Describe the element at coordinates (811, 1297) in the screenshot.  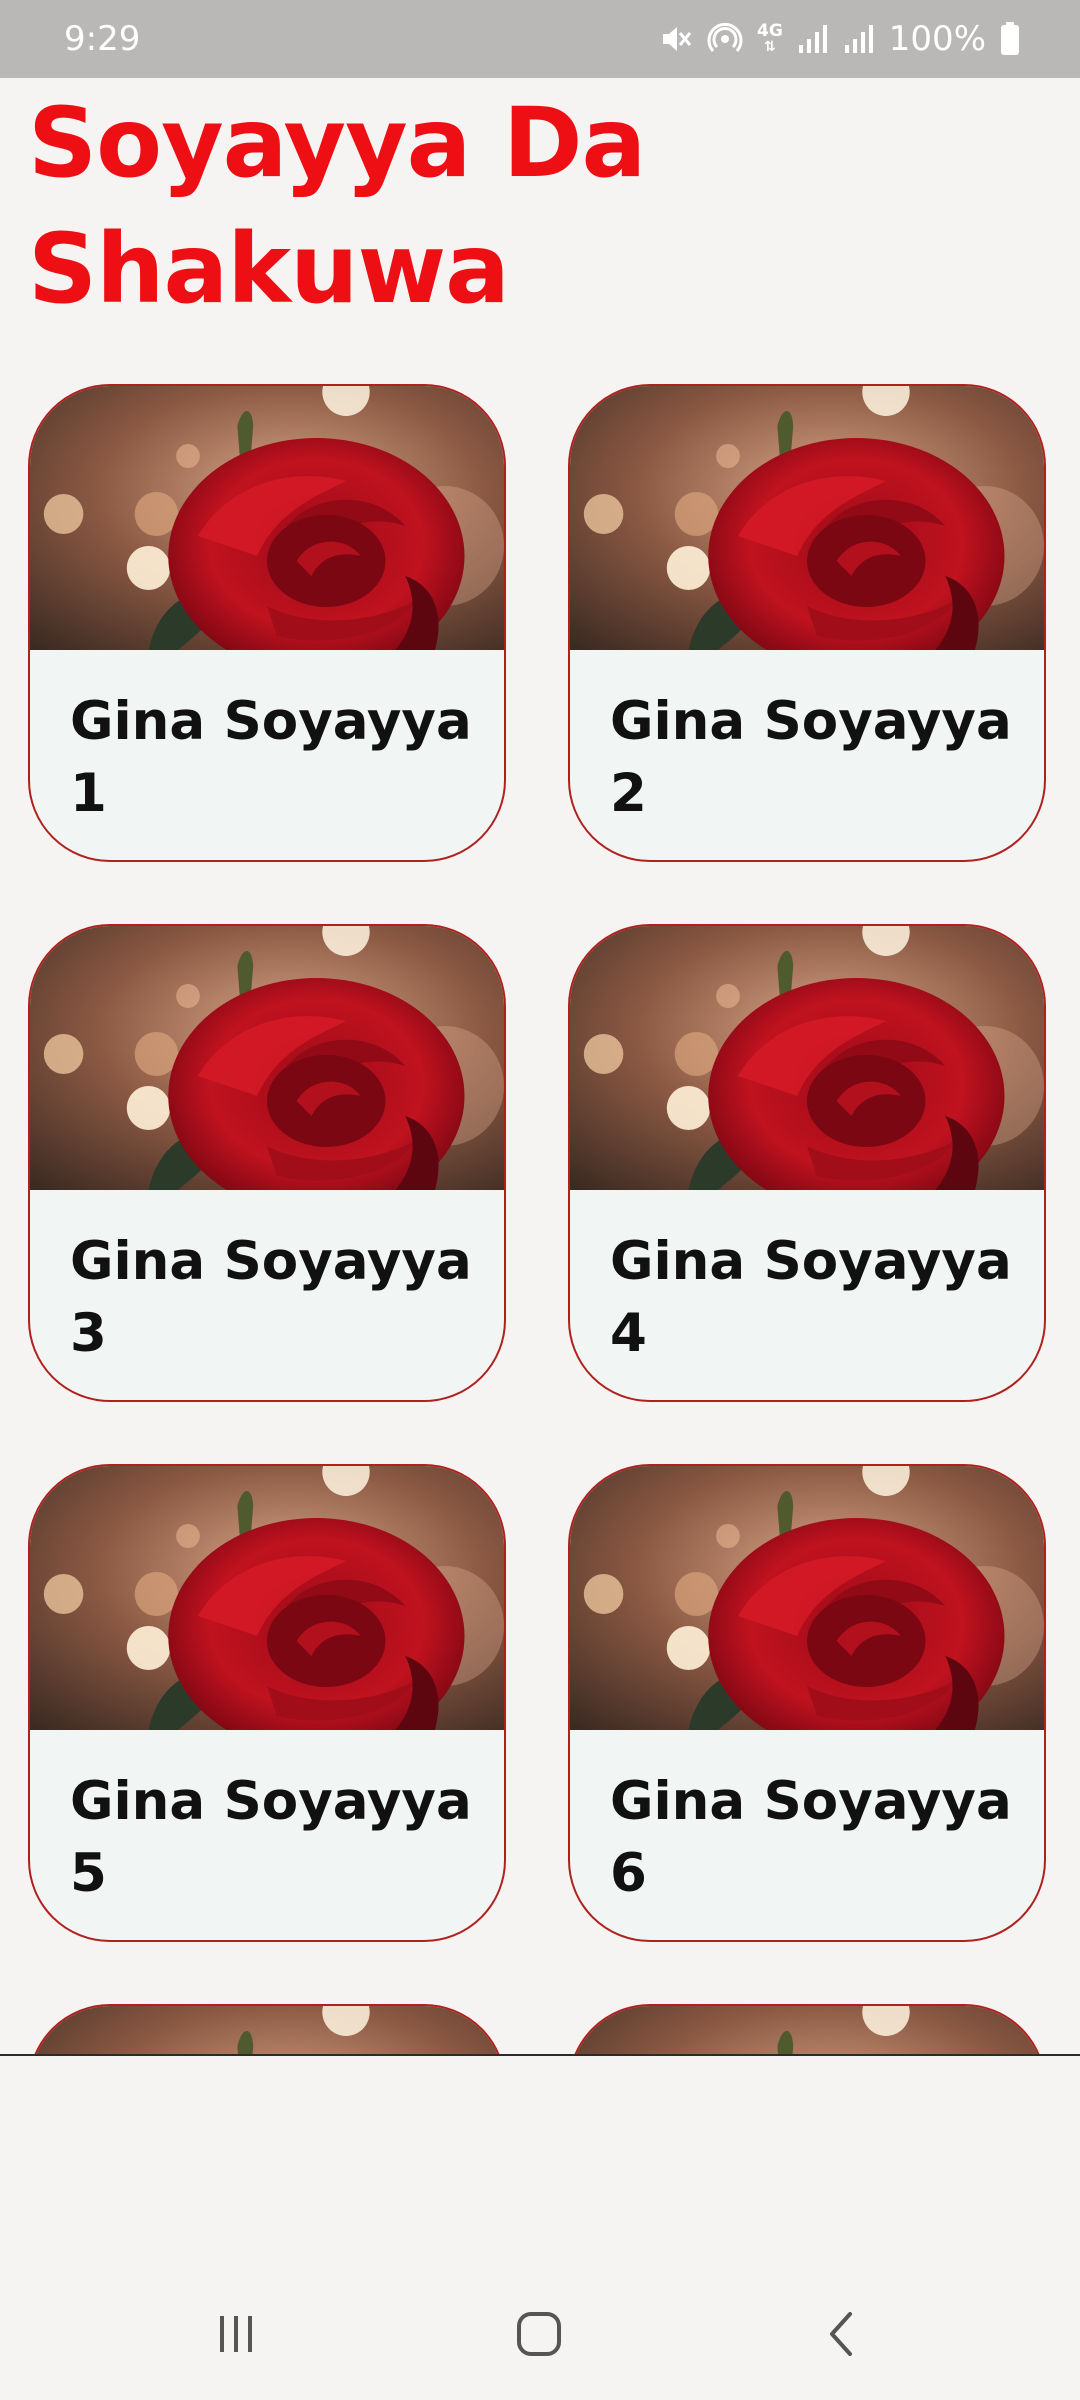
I see `card-label: Gina Soyayya 4` at that location.